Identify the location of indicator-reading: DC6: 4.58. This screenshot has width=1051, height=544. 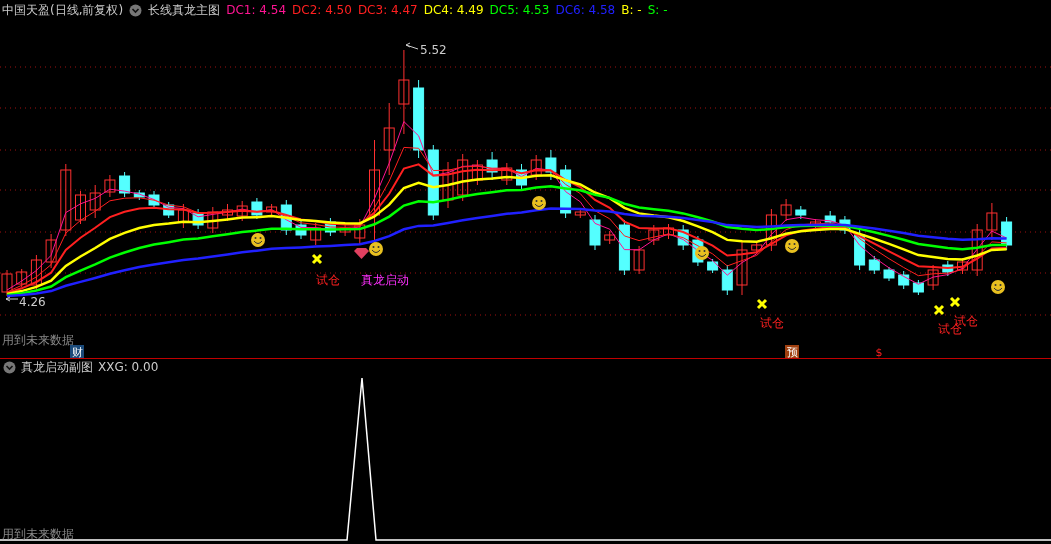
(585, 10).